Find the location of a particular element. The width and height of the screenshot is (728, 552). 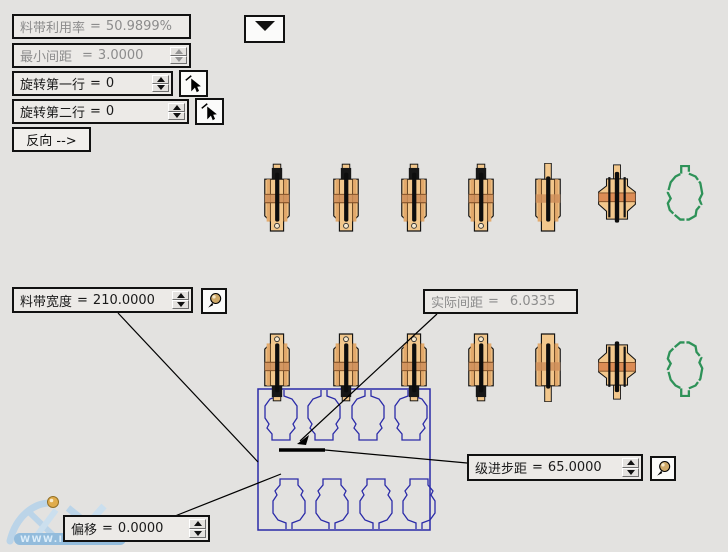

step-distance-field: 级进步距 = 65.0000 is located at coordinates (555, 467).